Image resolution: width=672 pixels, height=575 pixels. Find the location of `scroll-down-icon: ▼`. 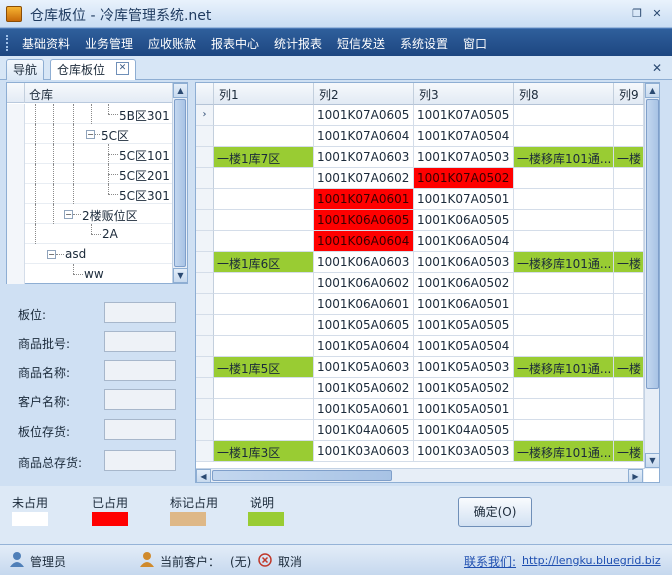

scroll-down-icon: ▼ is located at coordinates (652, 460).